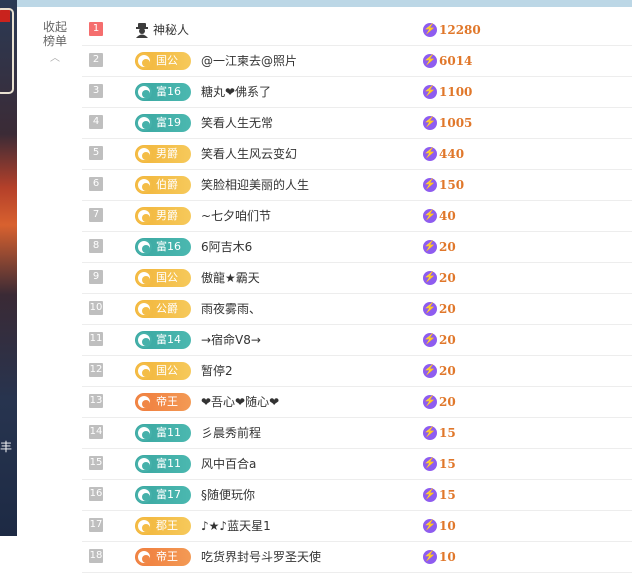 This screenshot has height=573, width=632. What do you see at coordinates (236, 92) in the screenshot?
I see `user-name: 糖丸❤佛系了` at bounding box center [236, 92].